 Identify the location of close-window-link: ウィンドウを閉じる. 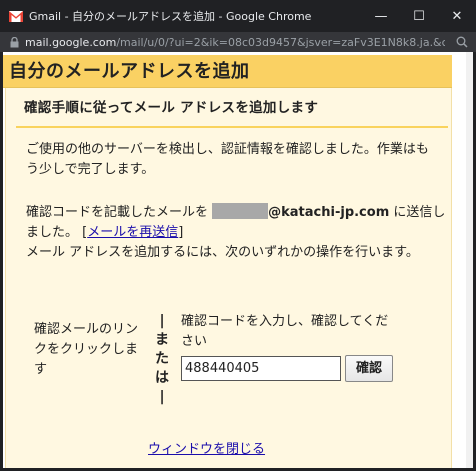
(206, 450).